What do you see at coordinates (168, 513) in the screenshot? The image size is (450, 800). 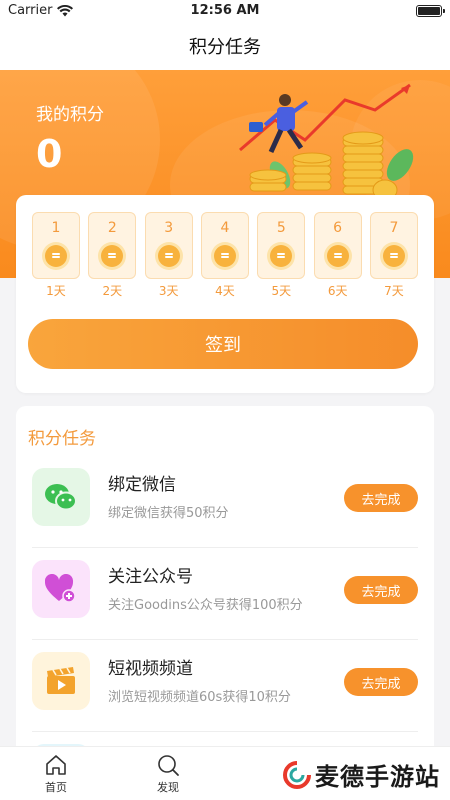 I see `task-desc: 绑定微信获得50积分` at bounding box center [168, 513].